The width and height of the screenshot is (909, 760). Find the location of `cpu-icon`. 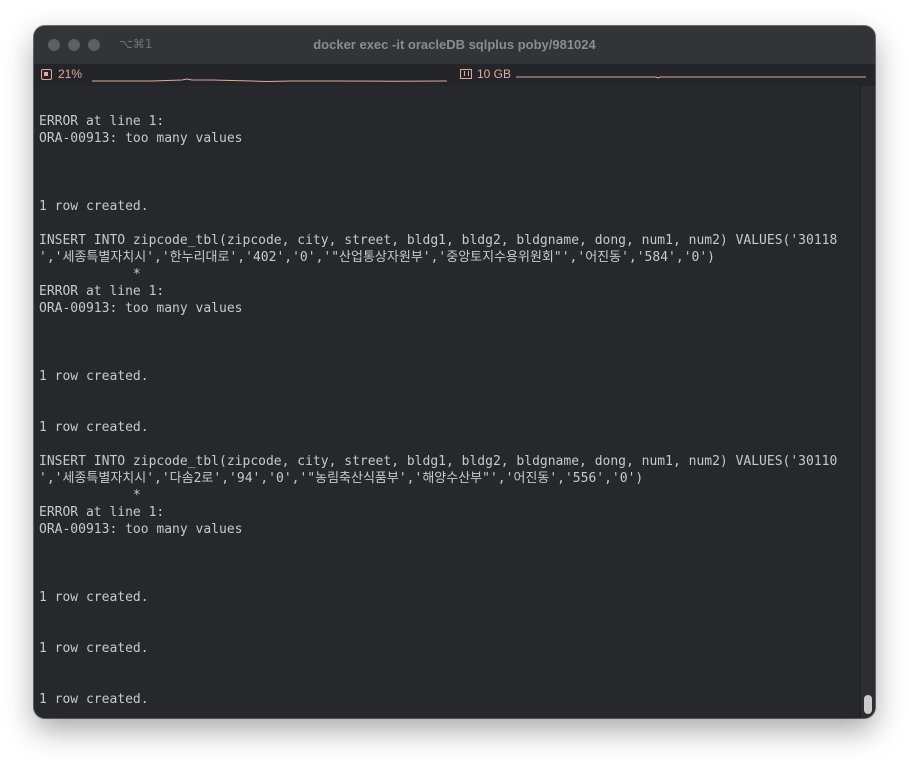

cpu-icon is located at coordinates (46, 74).